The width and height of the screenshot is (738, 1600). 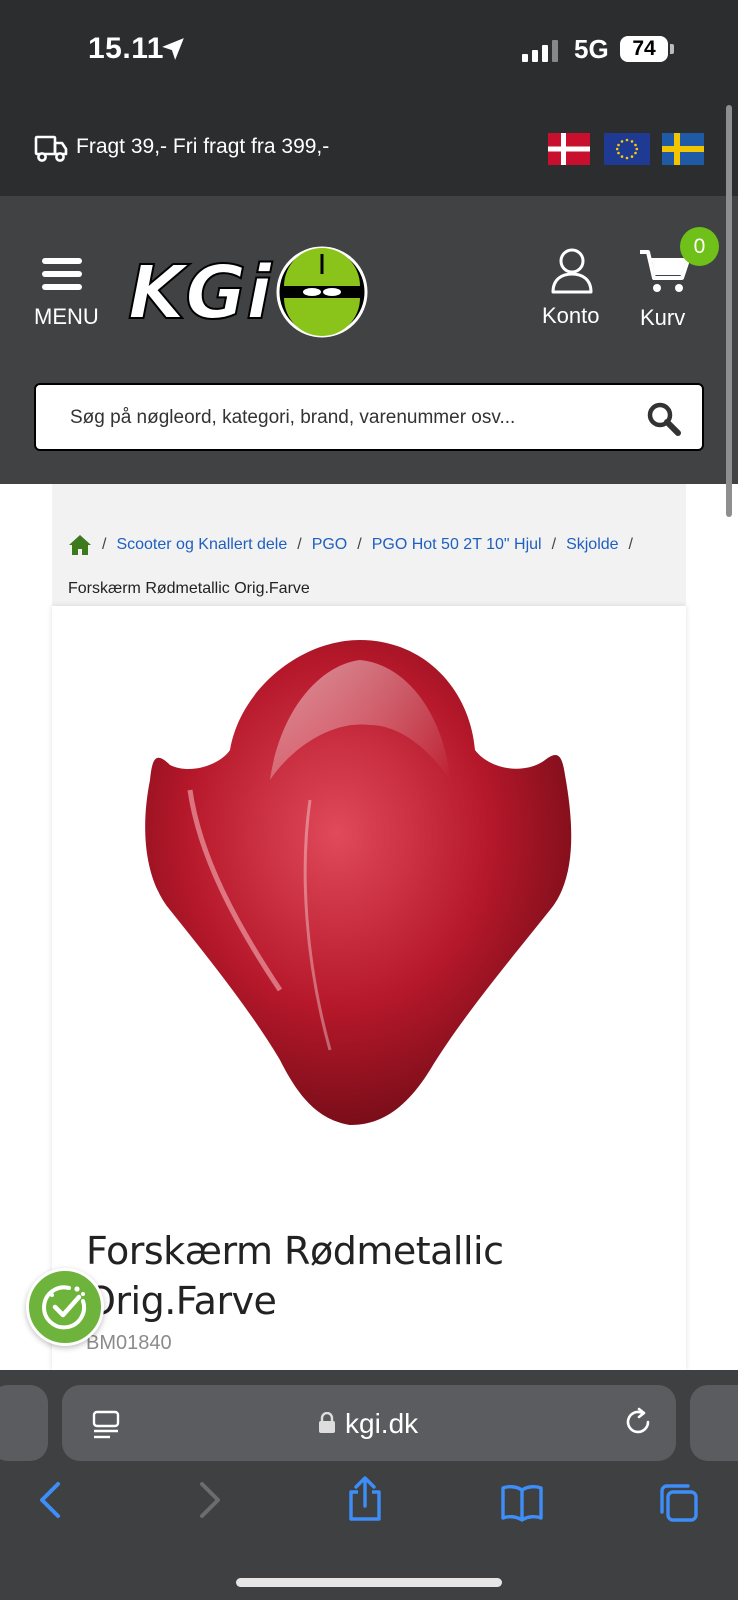 What do you see at coordinates (714, 1423) in the screenshot?
I see `next-tab-preview` at bounding box center [714, 1423].